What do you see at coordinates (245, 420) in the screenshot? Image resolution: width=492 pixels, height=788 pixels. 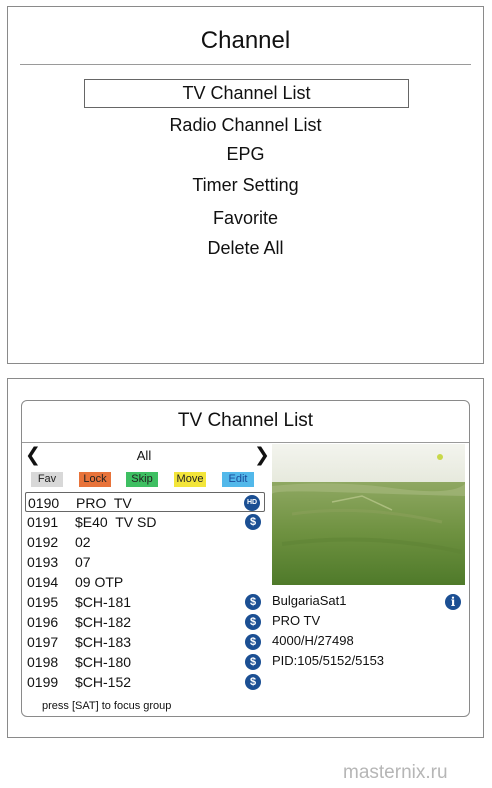 I see `list-title: TV Channel List` at bounding box center [245, 420].